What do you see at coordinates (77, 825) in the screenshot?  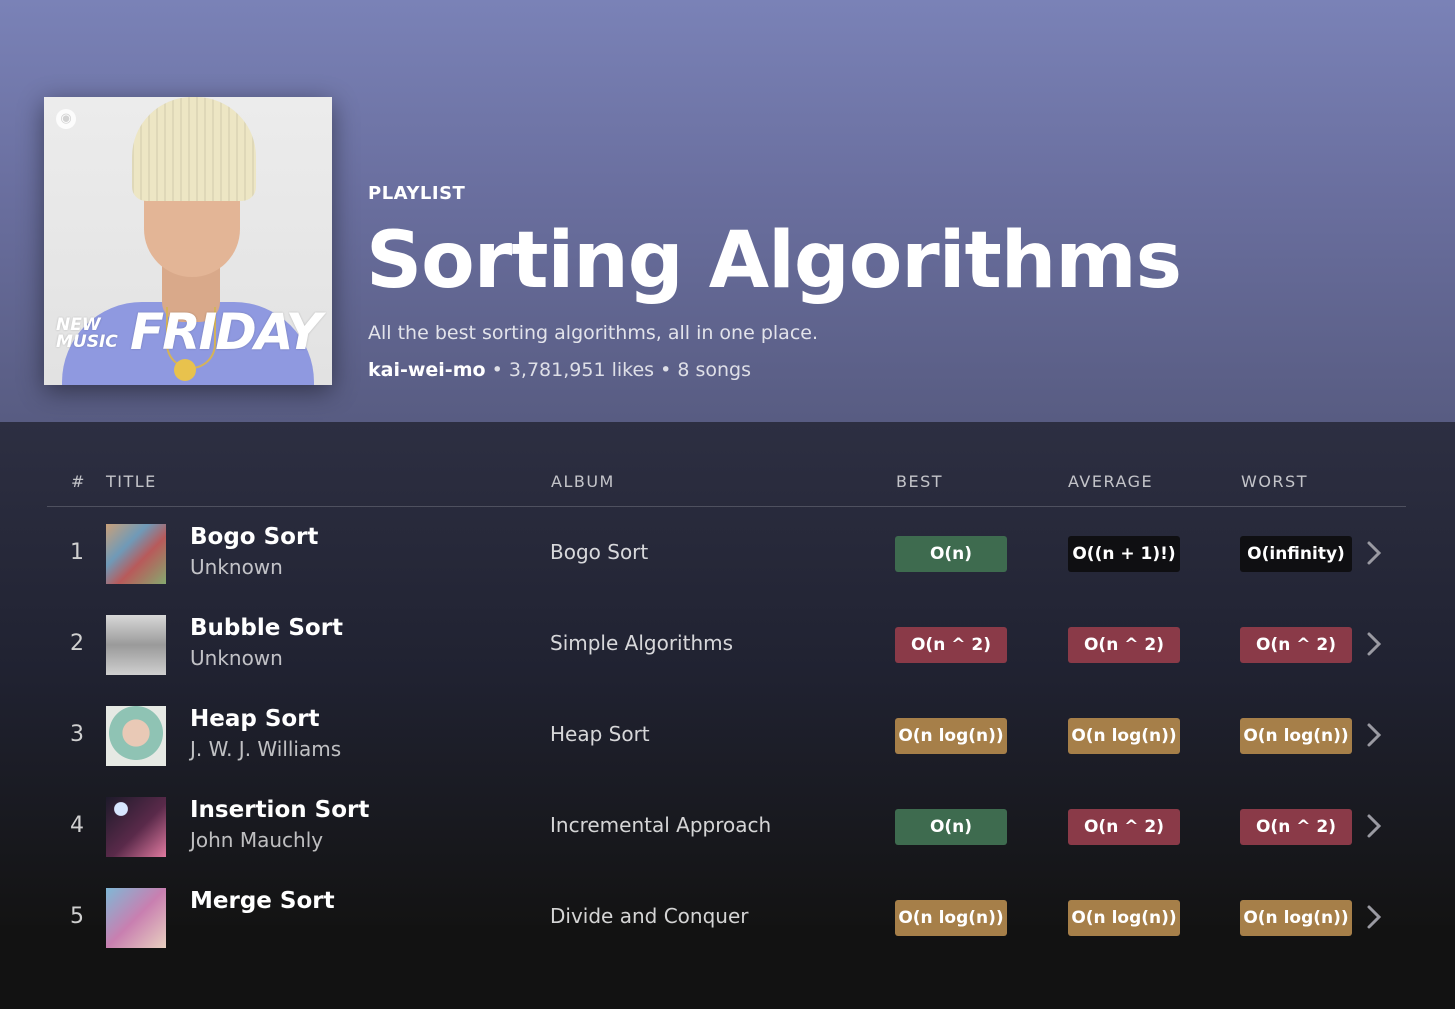 I see `track-number: 4` at bounding box center [77, 825].